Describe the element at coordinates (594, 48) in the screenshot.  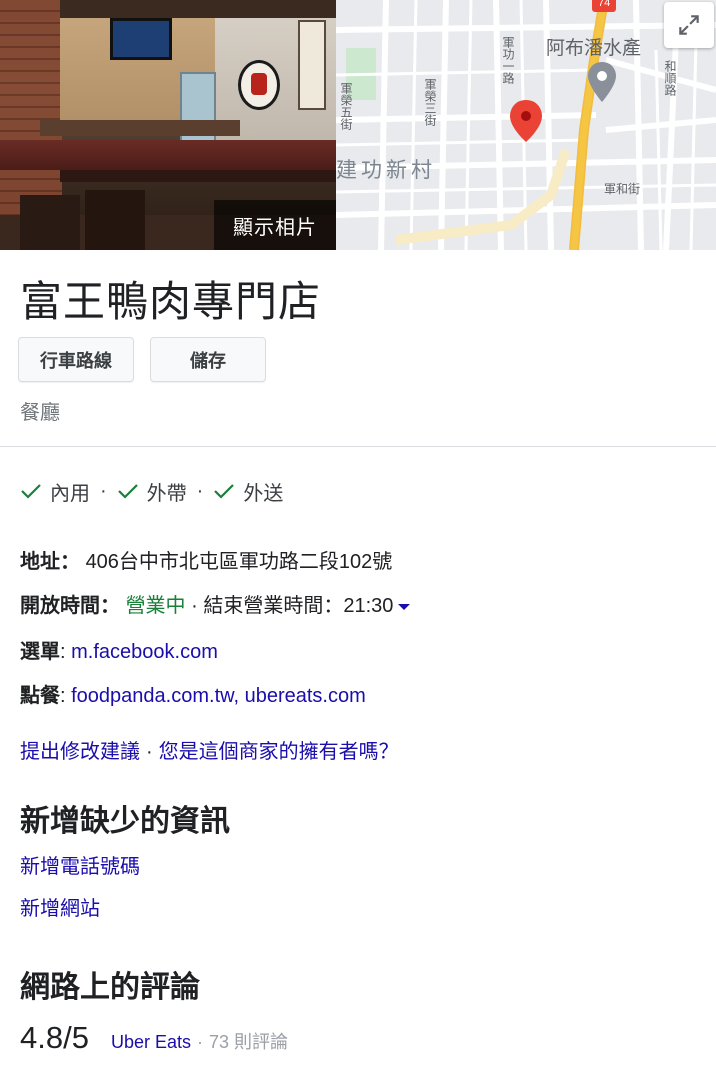
I see `map-poi-label: 阿布潘水產` at that location.